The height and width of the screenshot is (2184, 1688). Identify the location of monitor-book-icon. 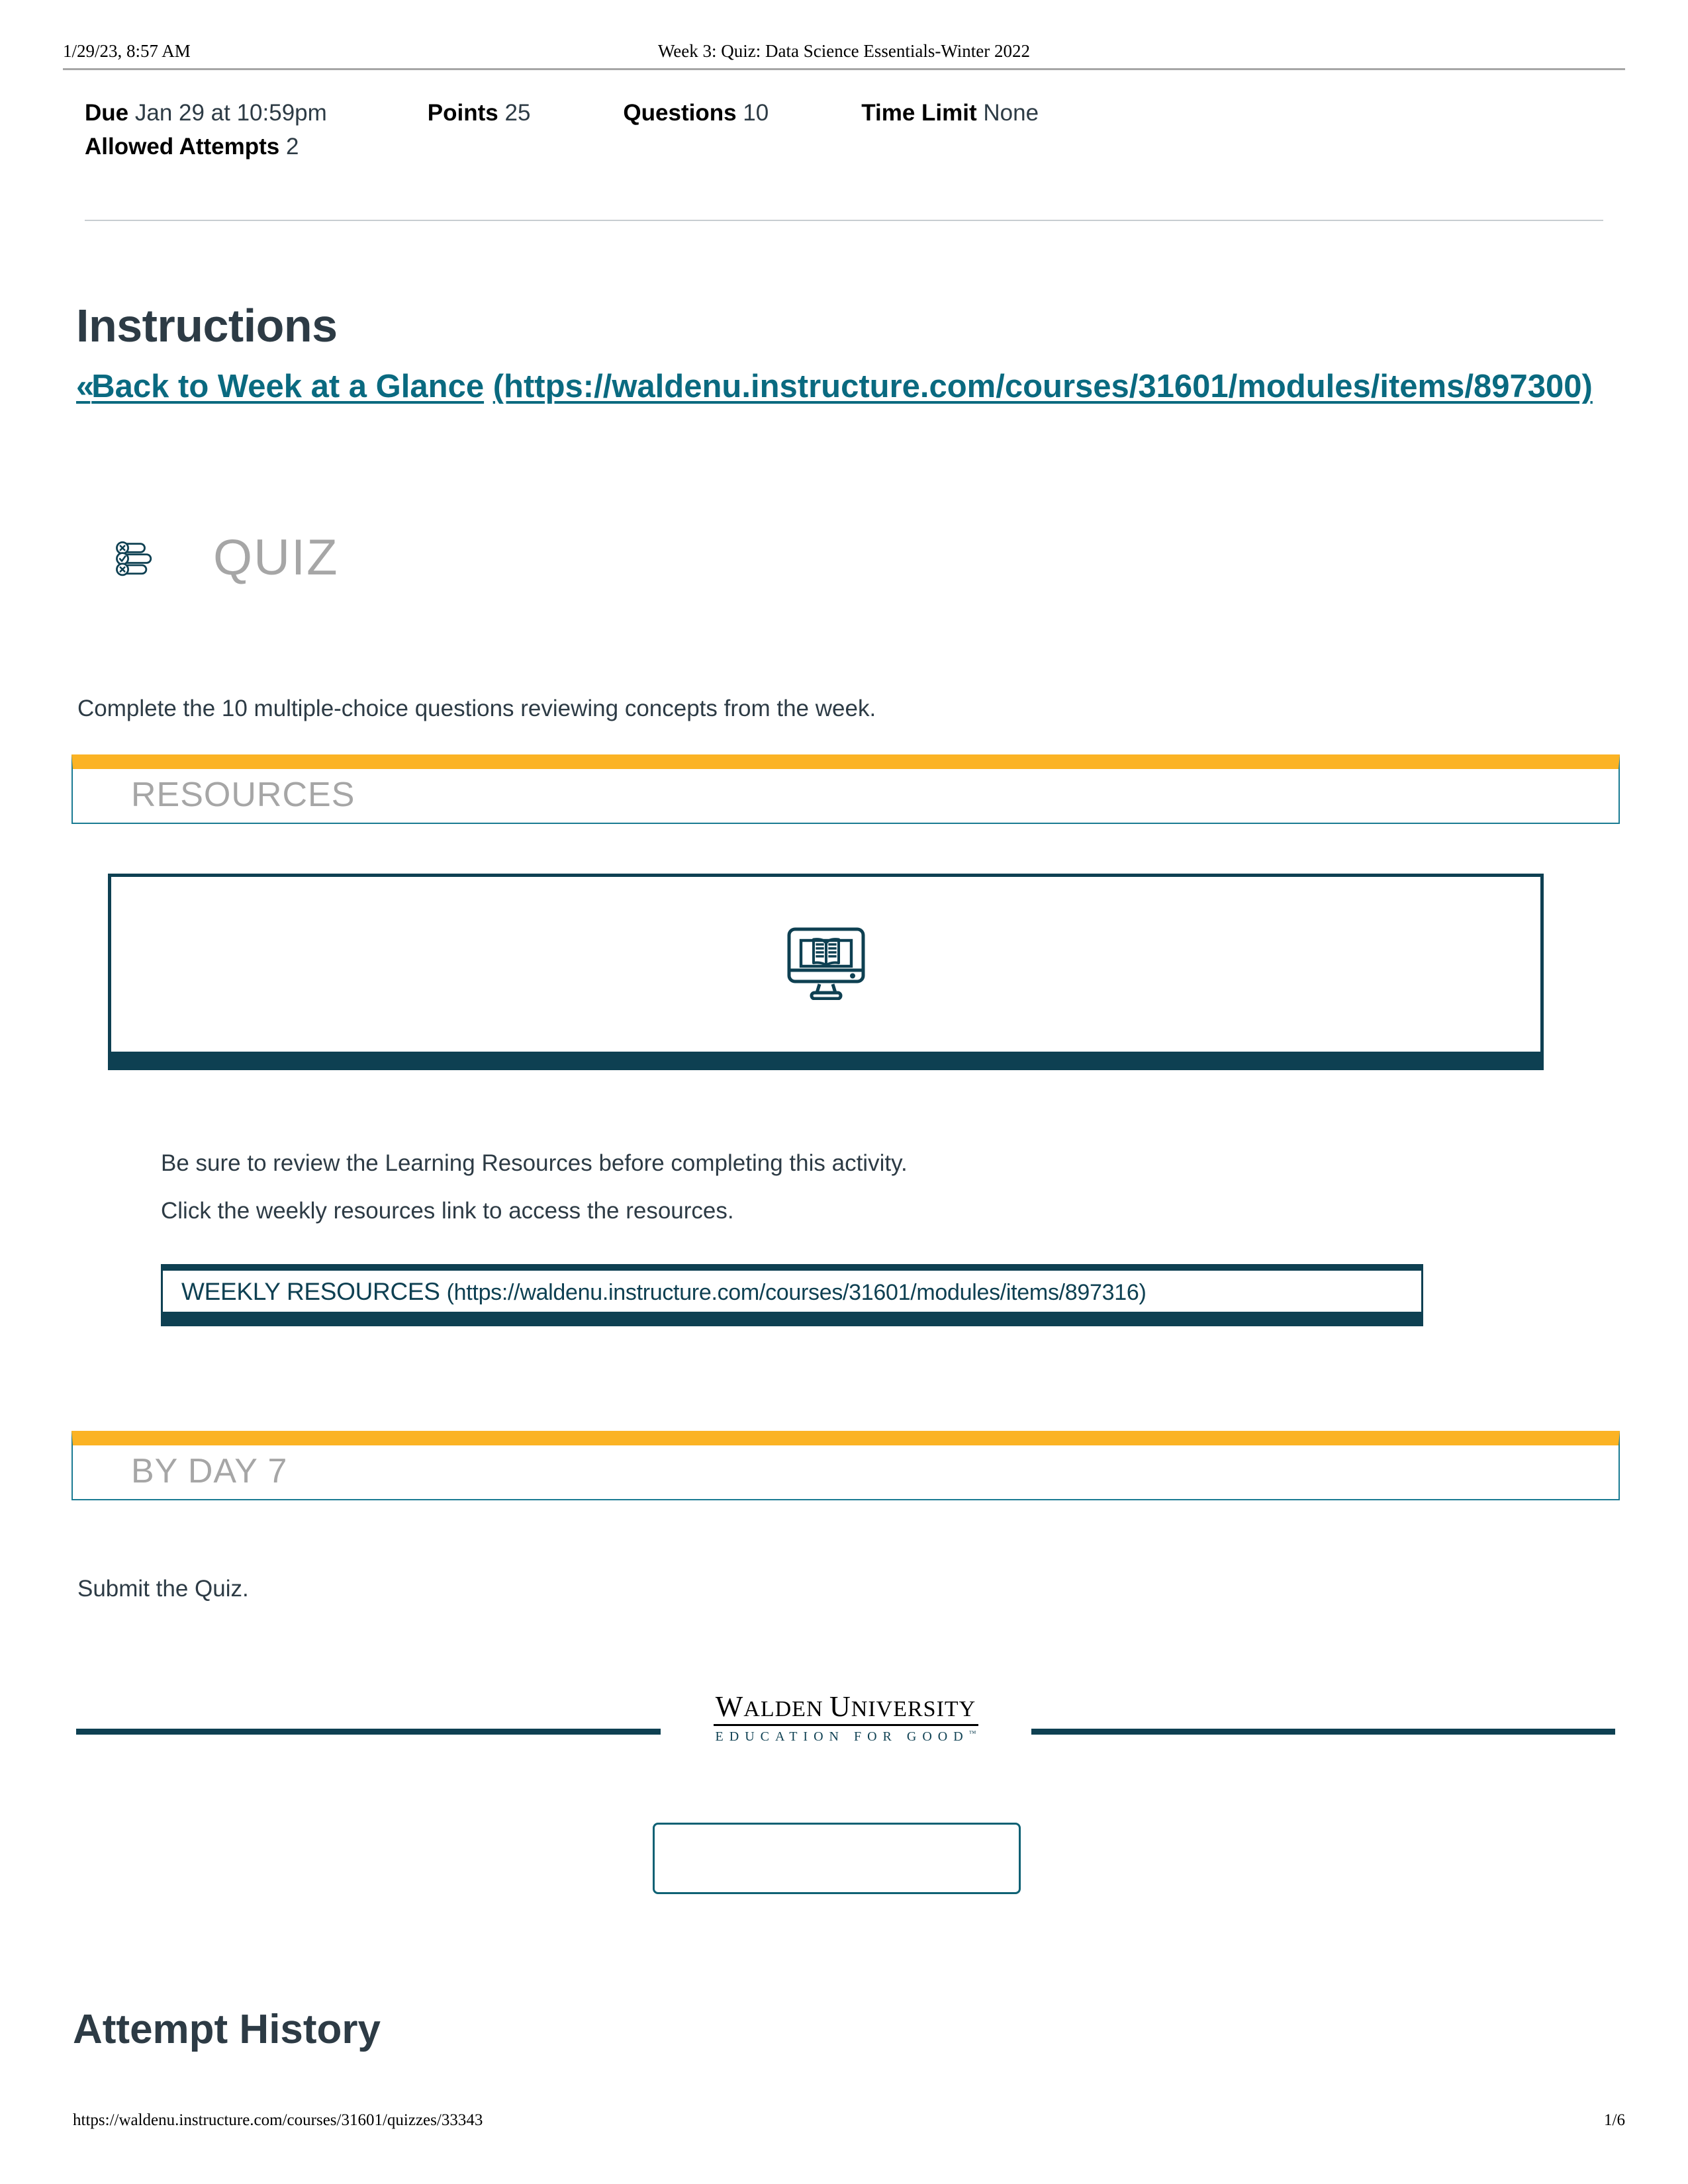
(826, 963).